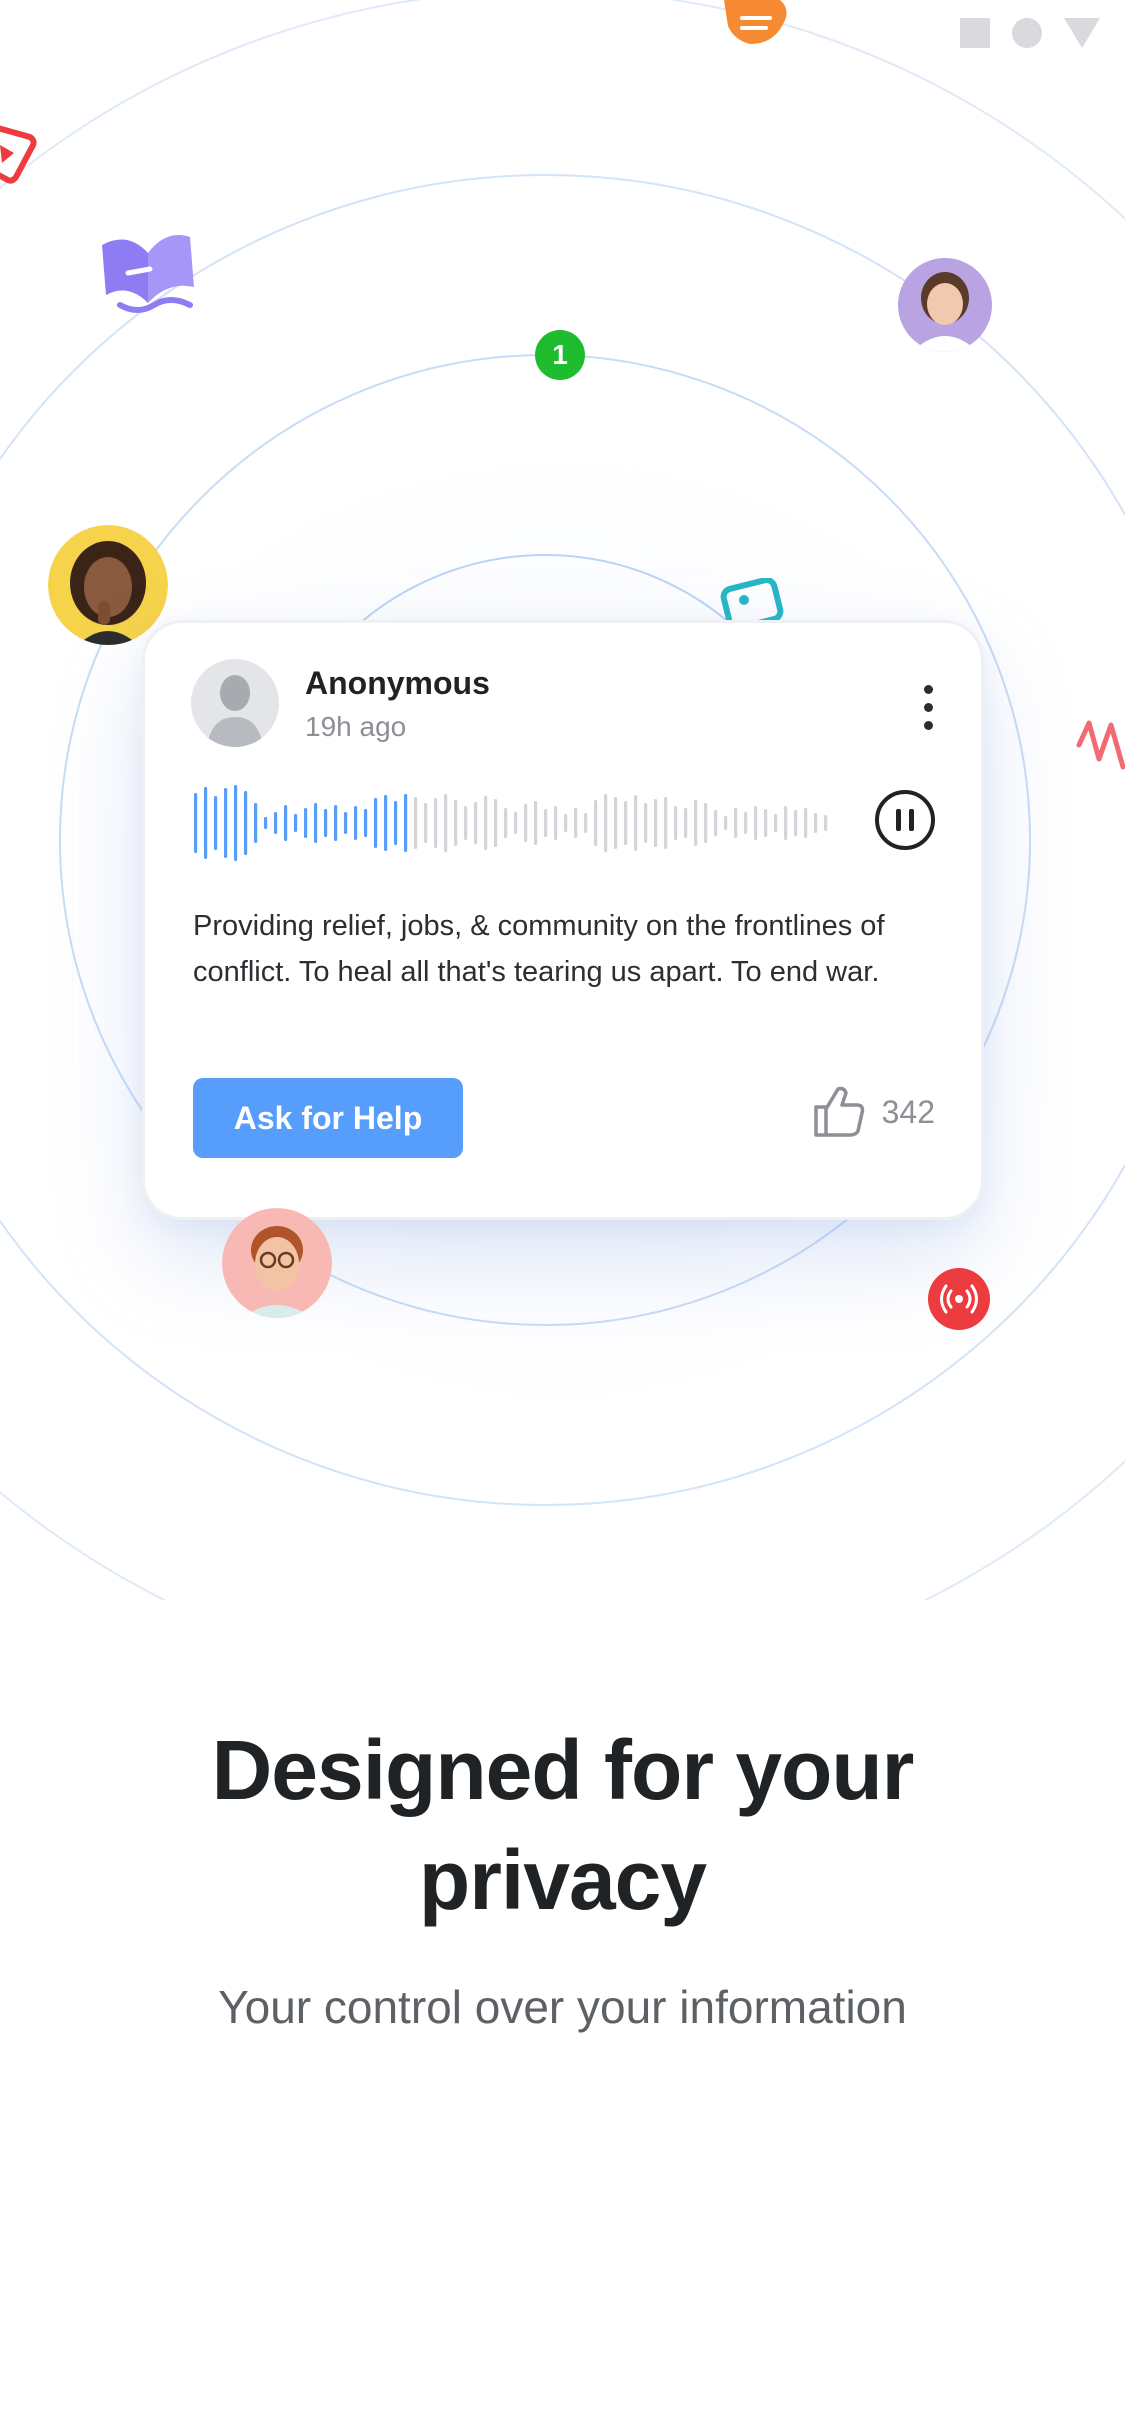  Describe the element at coordinates (18, 154) in the screenshot. I see `video-play-icon` at that location.